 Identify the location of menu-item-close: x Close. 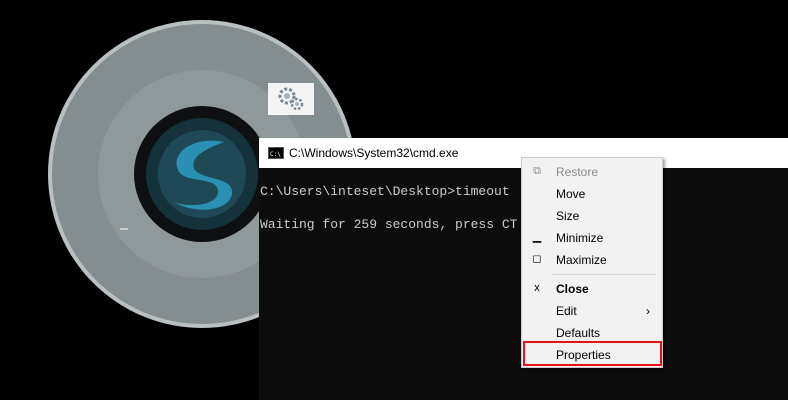
(592, 289).